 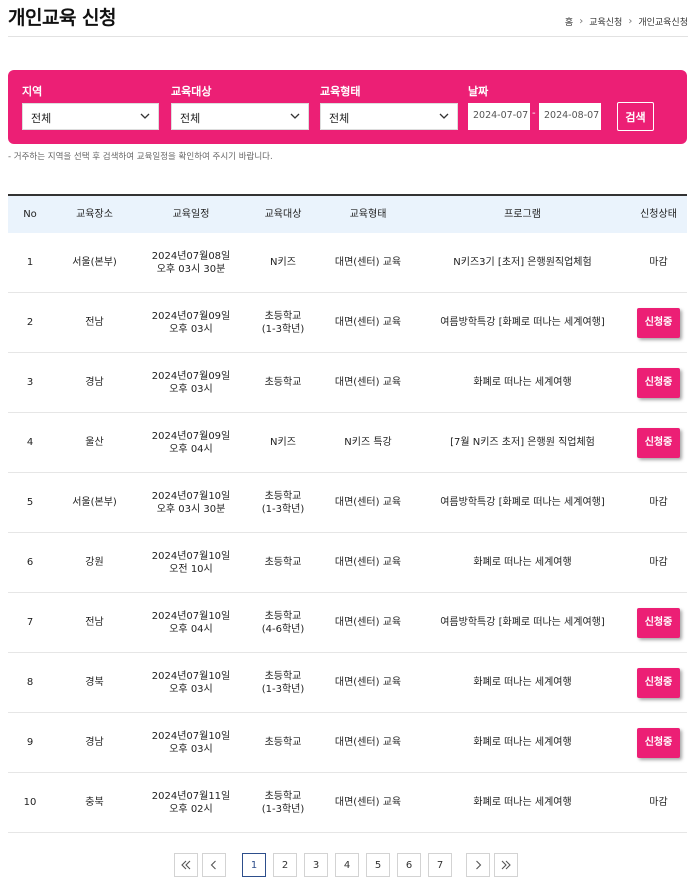 I want to click on chevron-left-icon, so click(x=213, y=865).